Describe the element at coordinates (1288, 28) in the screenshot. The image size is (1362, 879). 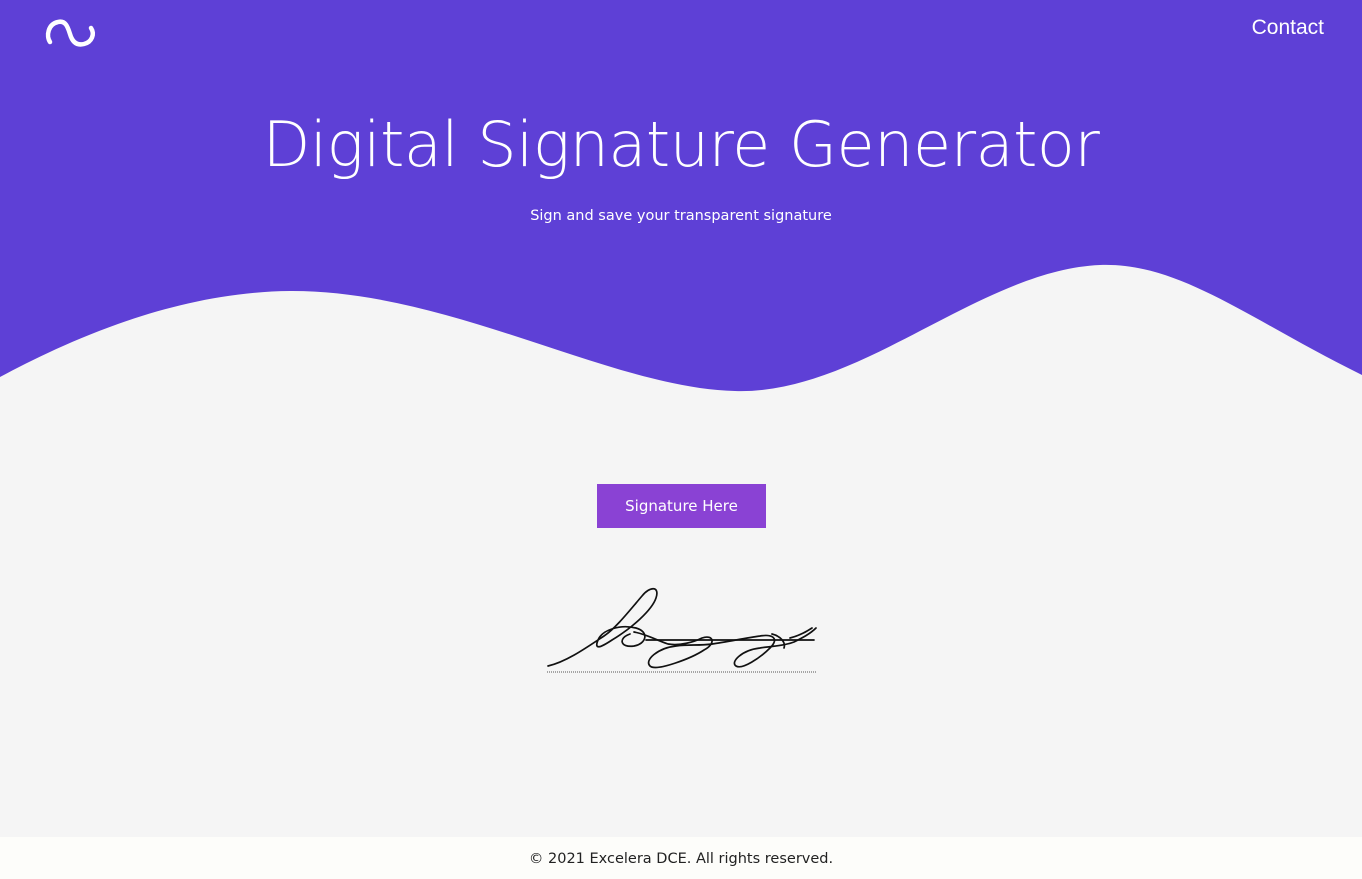
I see `nav-contact-link: Contact` at that location.